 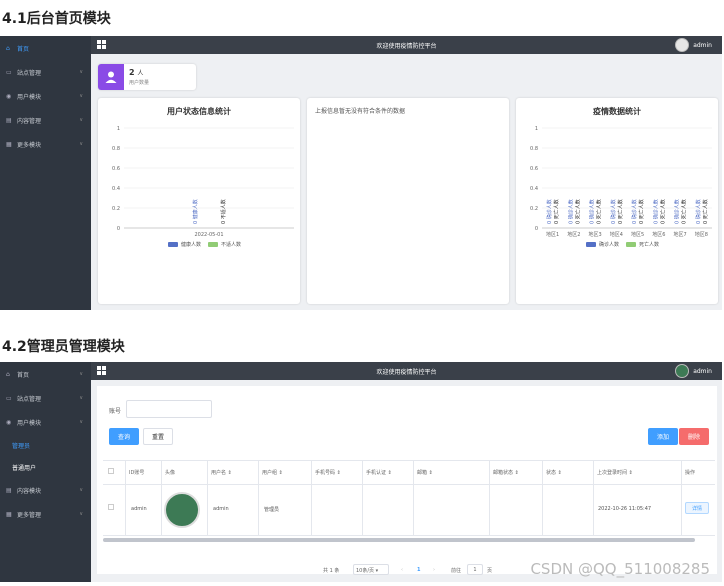 I want to click on y-tick-label: 1, so click(x=118, y=129).